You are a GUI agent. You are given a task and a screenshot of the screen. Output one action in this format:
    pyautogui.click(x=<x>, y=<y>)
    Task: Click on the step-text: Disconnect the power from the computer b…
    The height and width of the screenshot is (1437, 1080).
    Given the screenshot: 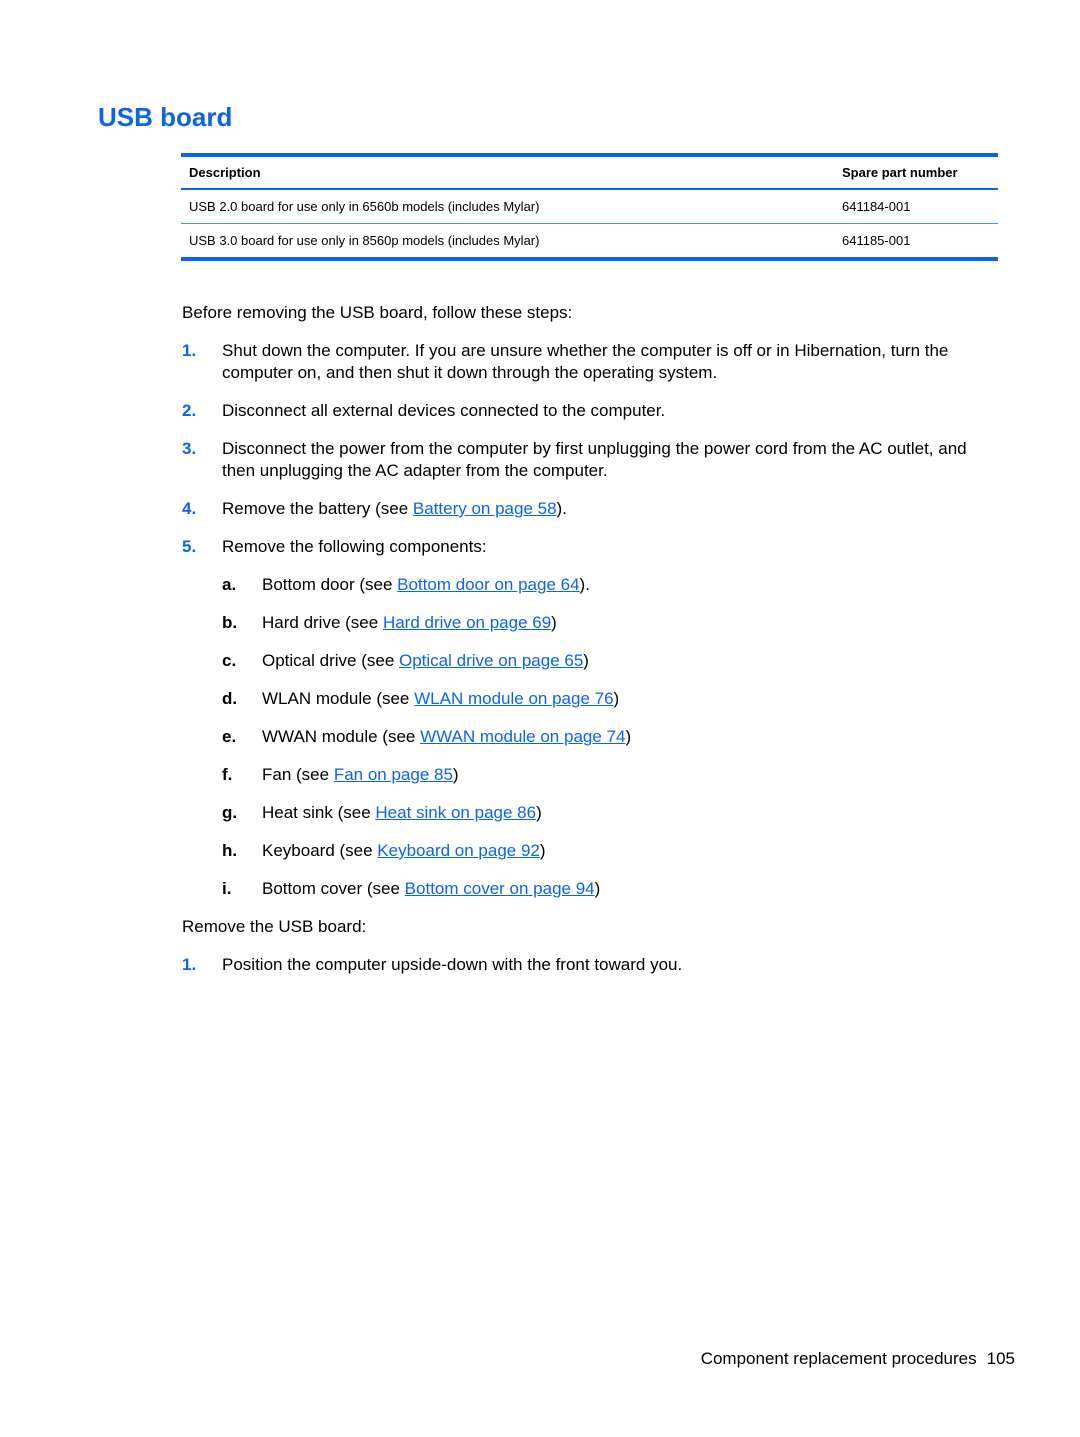 What is the action you would take?
    pyautogui.click(x=594, y=459)
    